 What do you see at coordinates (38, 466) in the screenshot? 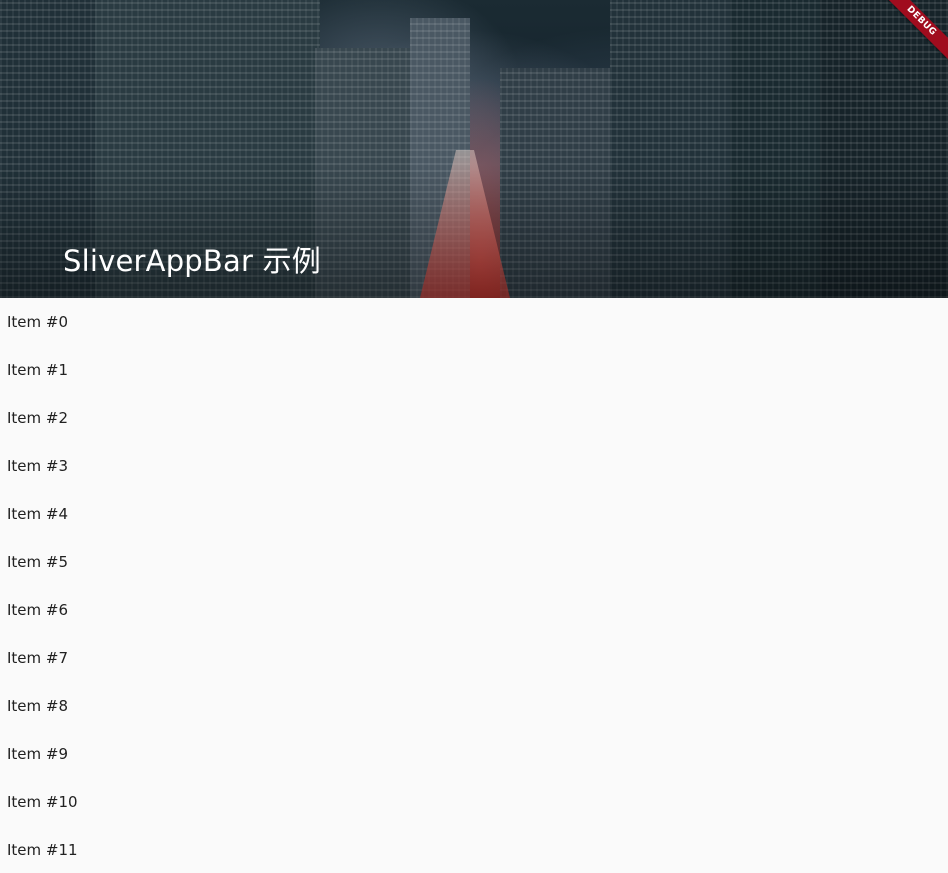
I see `list-item-label: Item #3` at bounding box center [38, 466].